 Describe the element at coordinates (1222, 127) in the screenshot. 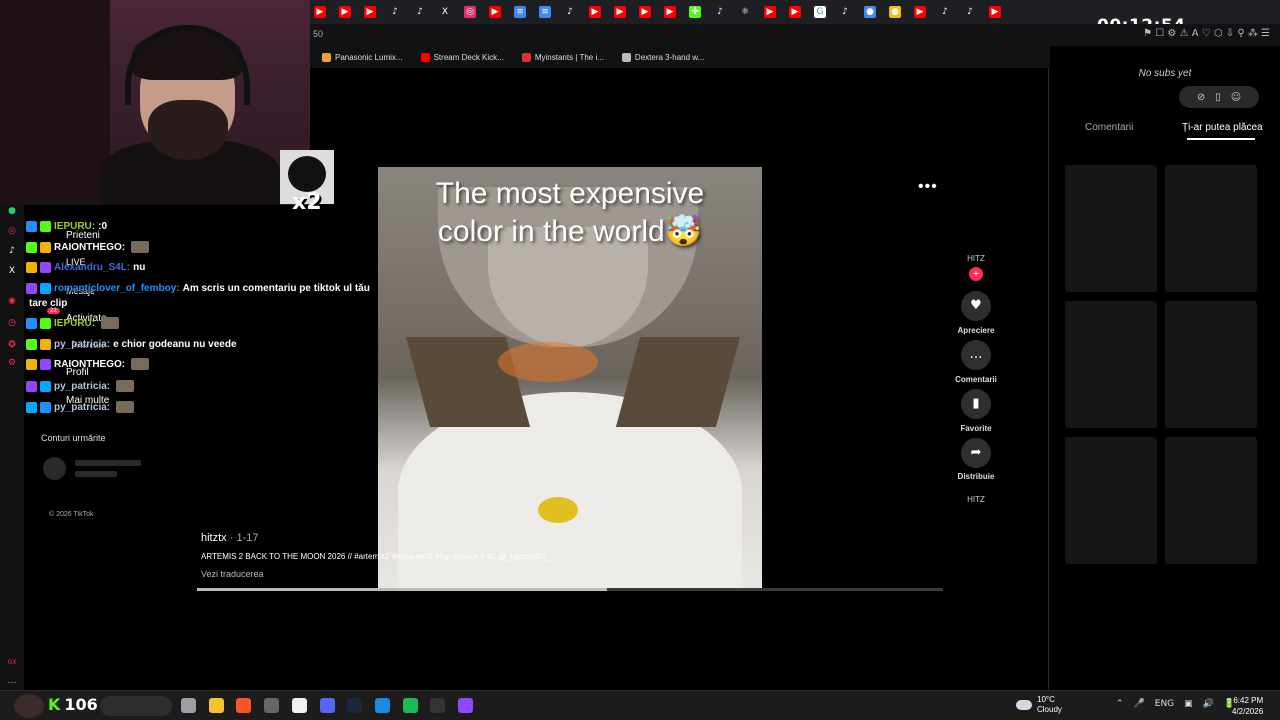

I see `tab-you-may-like: Ți-ar putea plăcea` at that location.